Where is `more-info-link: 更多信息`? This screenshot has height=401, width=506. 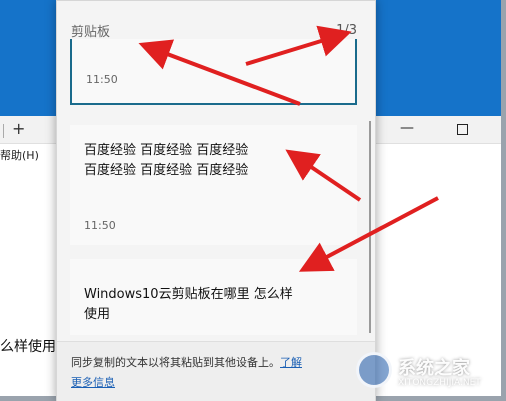
more-info-link: 更多信息 is located at coordinates (93, 382).